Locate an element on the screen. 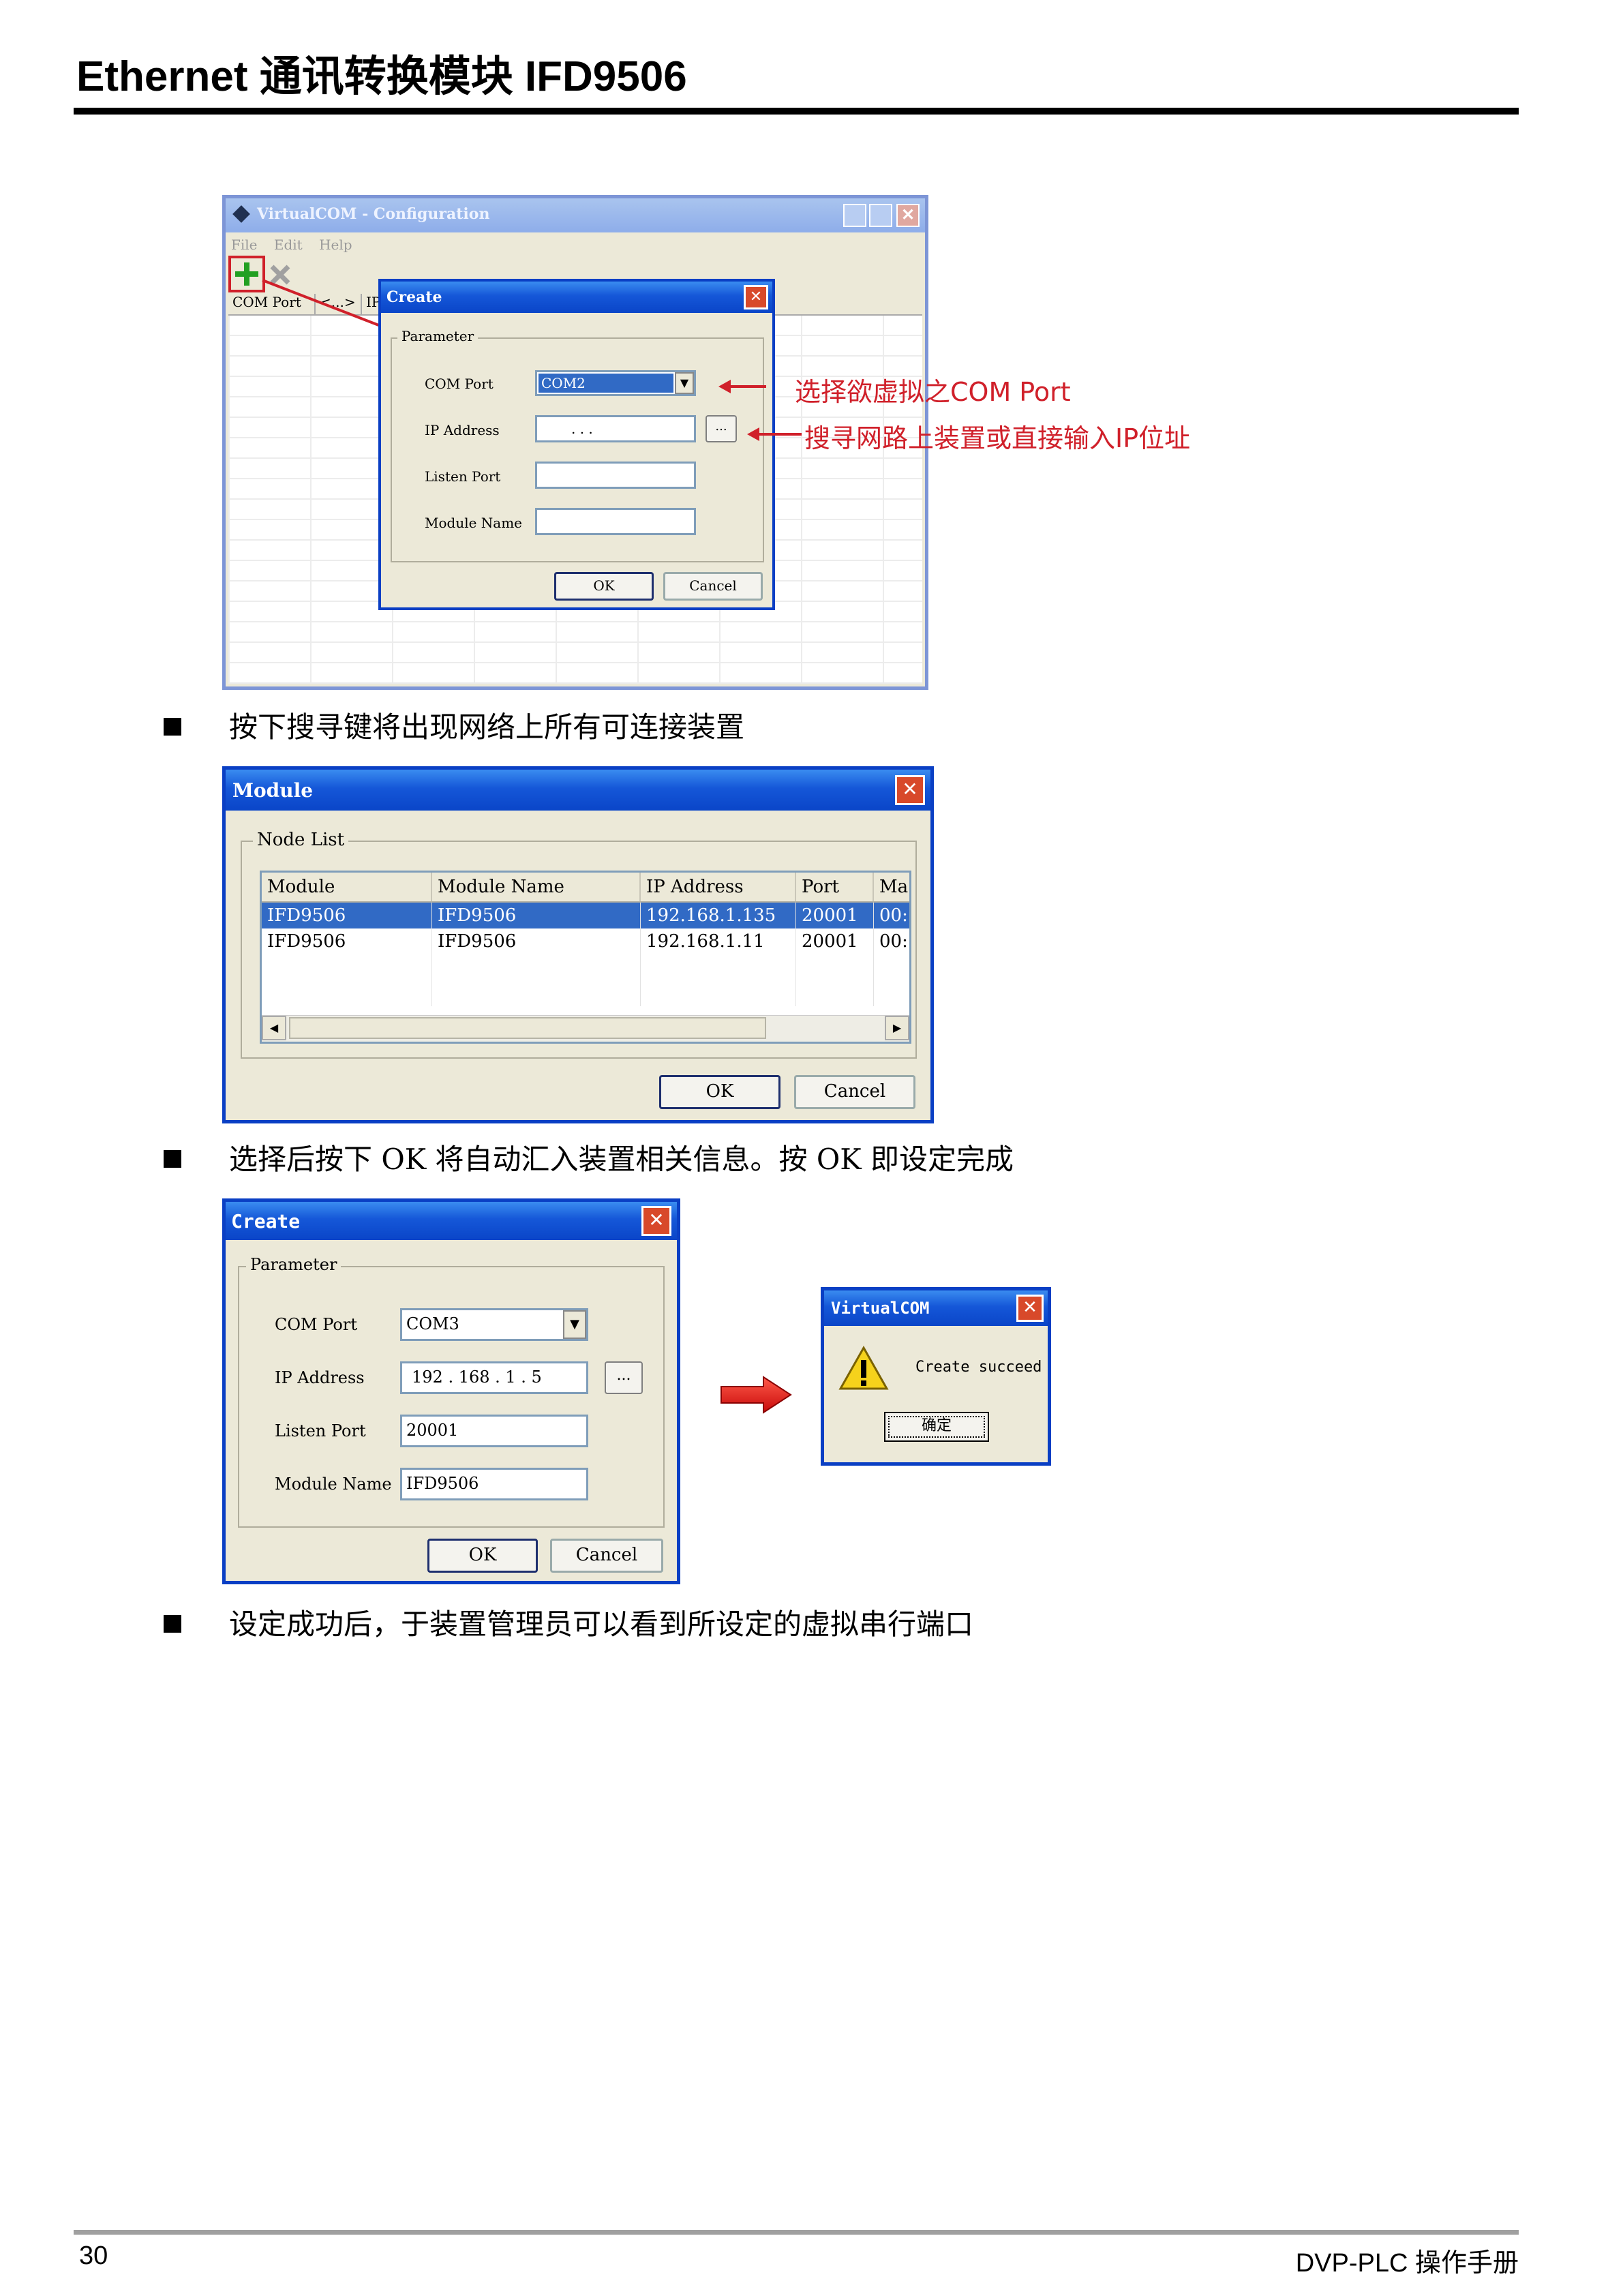 This screenshot has height=2296, width=1623. table-row: IFD9506 IFD9506 192.168.1.135 20001 00: is located at coordinates (585, 915).